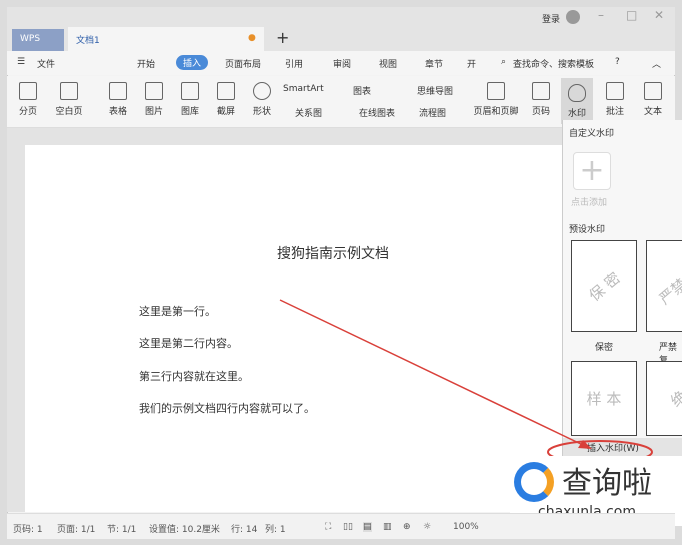  I want to click on status-pages: 页面: 1/1, so click(76, 530).